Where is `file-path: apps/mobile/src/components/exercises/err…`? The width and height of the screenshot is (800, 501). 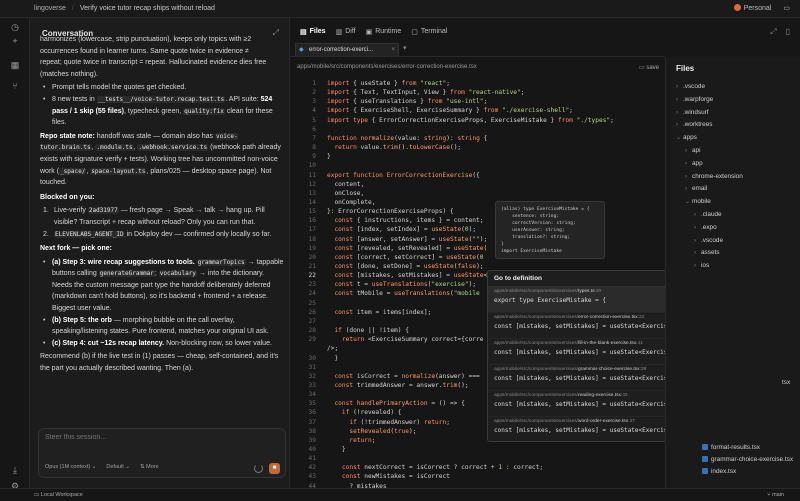
file-path: apps/mobile/src/components/exercises/err… is located at coordinates (387, 67).